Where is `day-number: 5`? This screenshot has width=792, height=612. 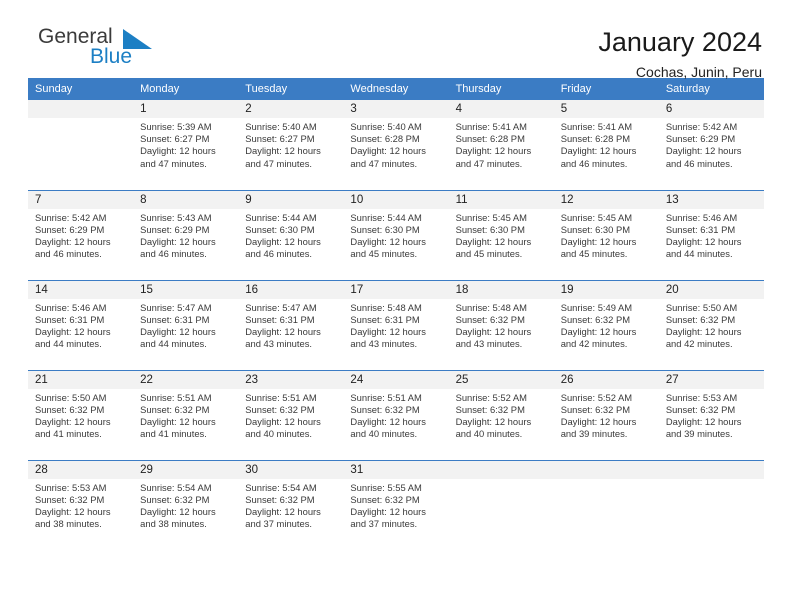 day-number: 5 is located at coordinates (606, 109).